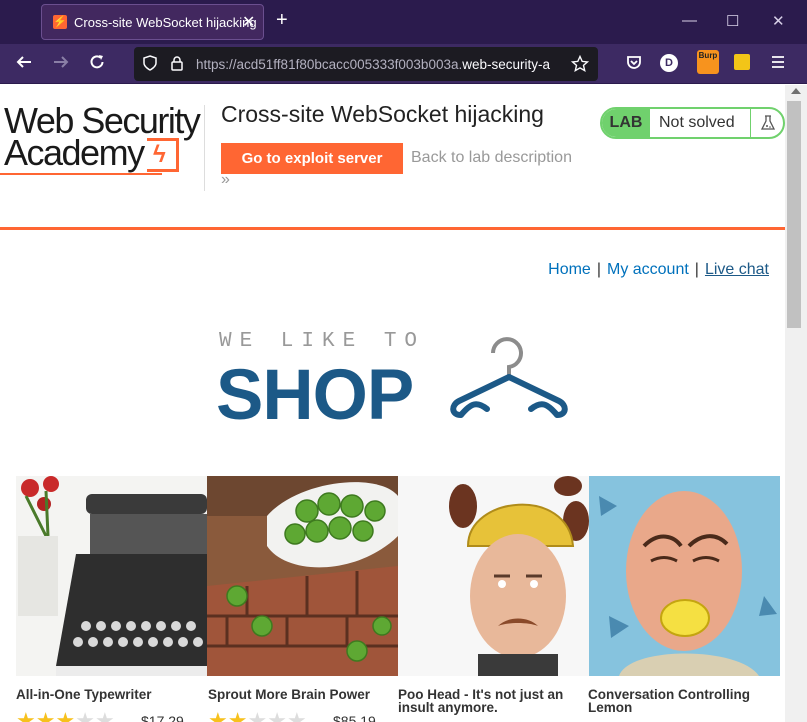  I want to click on product-name: Sprout More Brain Power, so click(289, 694).